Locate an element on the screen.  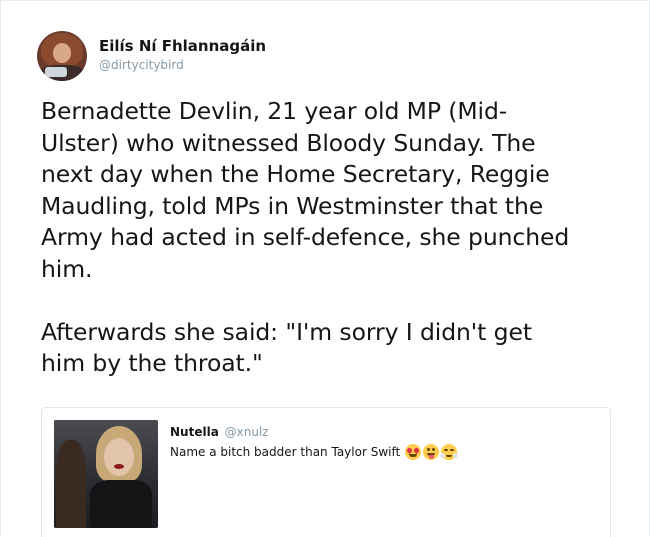
author-names: Eilís Ní Fhlannagáin @dirtycitybird is located at coordinates (182, 55).